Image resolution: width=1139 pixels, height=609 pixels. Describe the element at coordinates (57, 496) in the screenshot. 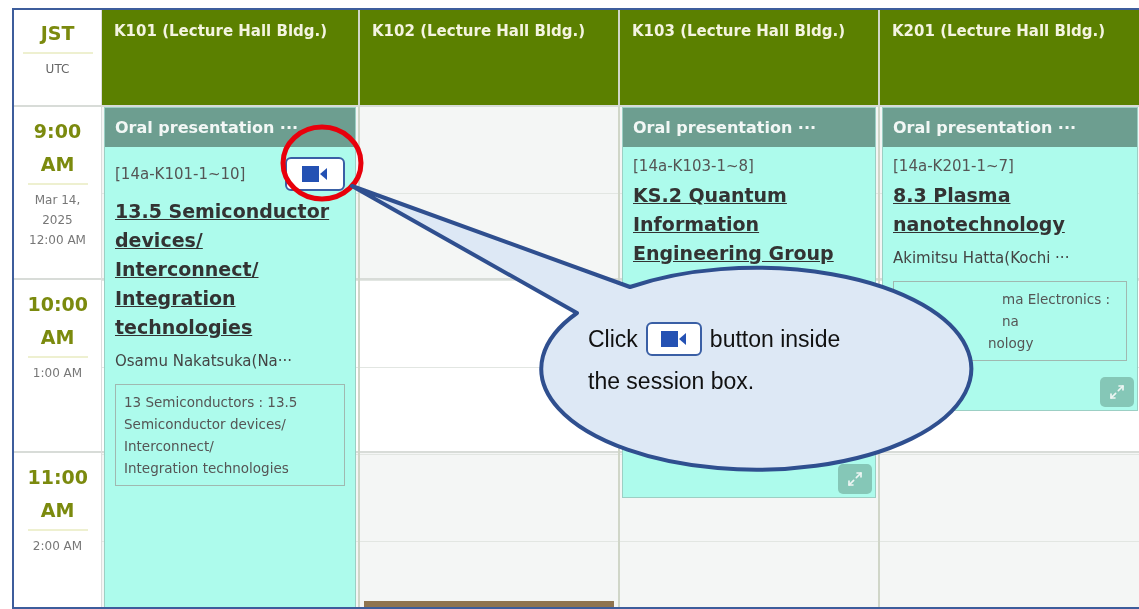

I see `hour-label: 11:00 AM` at that location.